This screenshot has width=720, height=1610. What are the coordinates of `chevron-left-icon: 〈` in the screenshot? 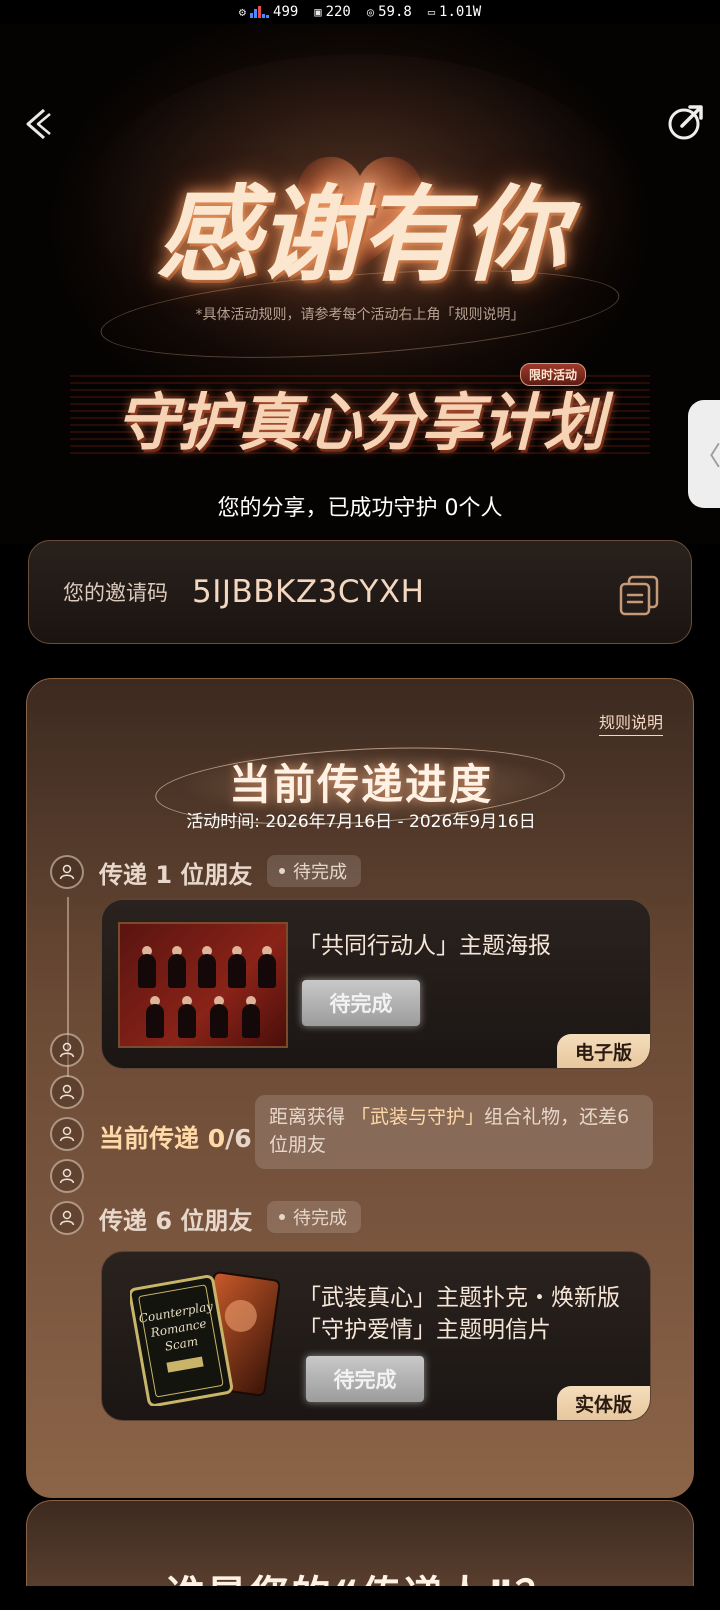 It's located at (707, 456).